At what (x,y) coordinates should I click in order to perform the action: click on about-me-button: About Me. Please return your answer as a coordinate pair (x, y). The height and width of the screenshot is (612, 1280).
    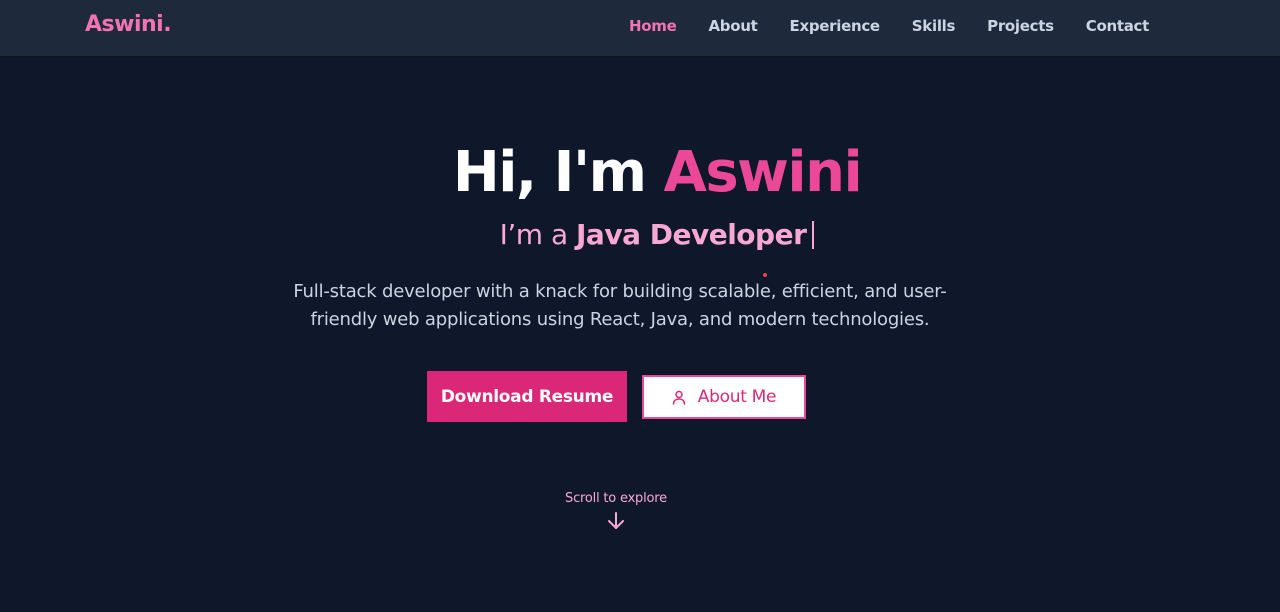
    Looking at the image, I should click on (724, 397).